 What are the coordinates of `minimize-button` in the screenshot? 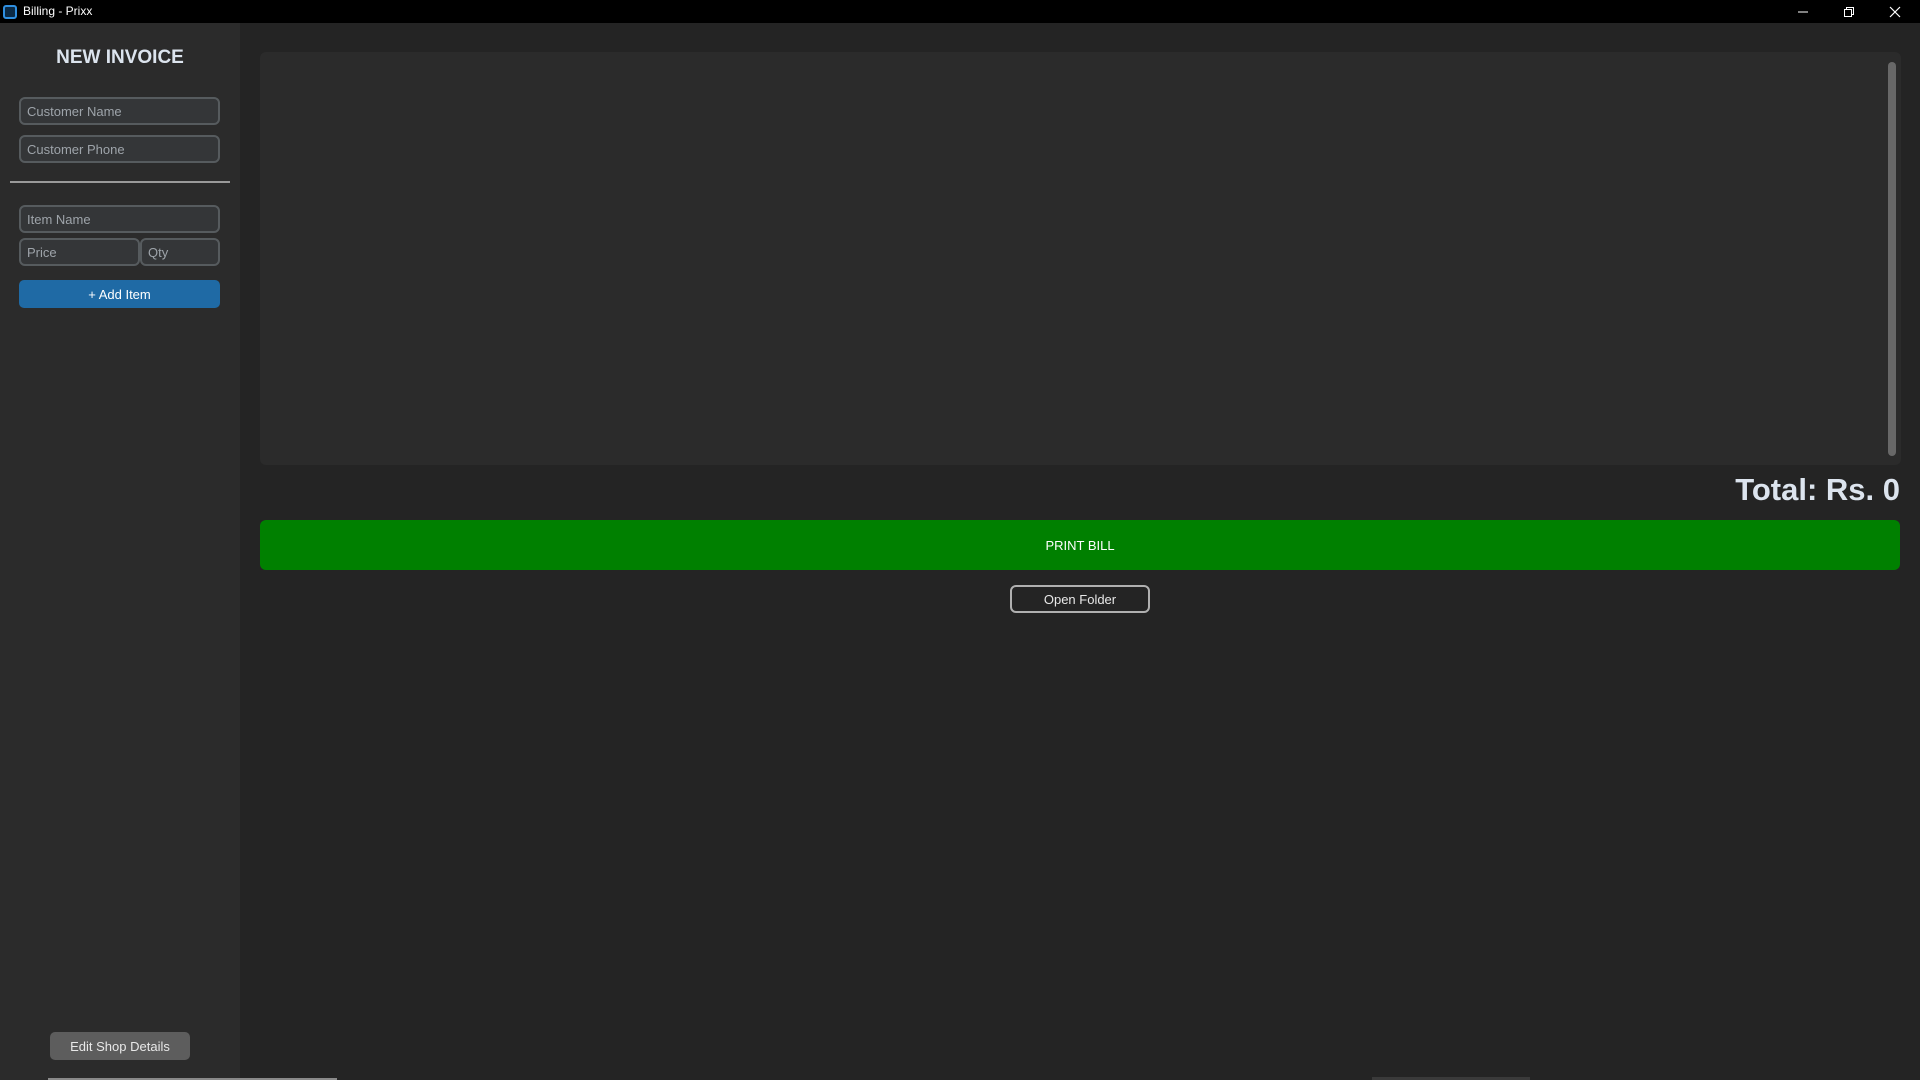 It's located at (1803, 11).